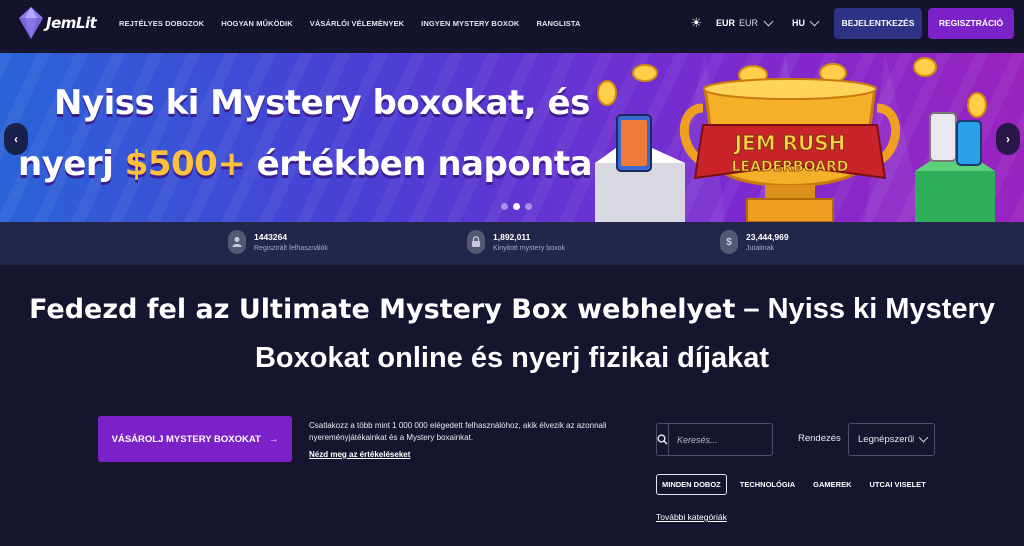 This screenshot has height=546, width=1024. What do you see at coordinates (806, 22) in the screenshot?
I see `language-selector: HU` at bounding box center [806, 22].